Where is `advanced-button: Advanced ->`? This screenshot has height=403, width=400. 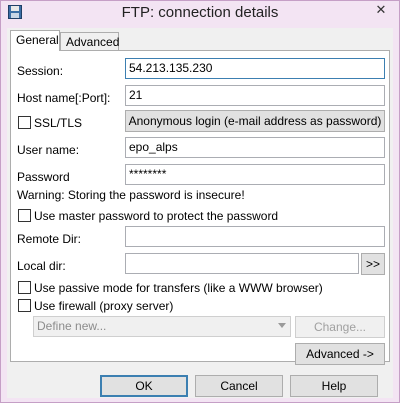
advanced-button: Advanced -> is located at coordinates (340, 354).